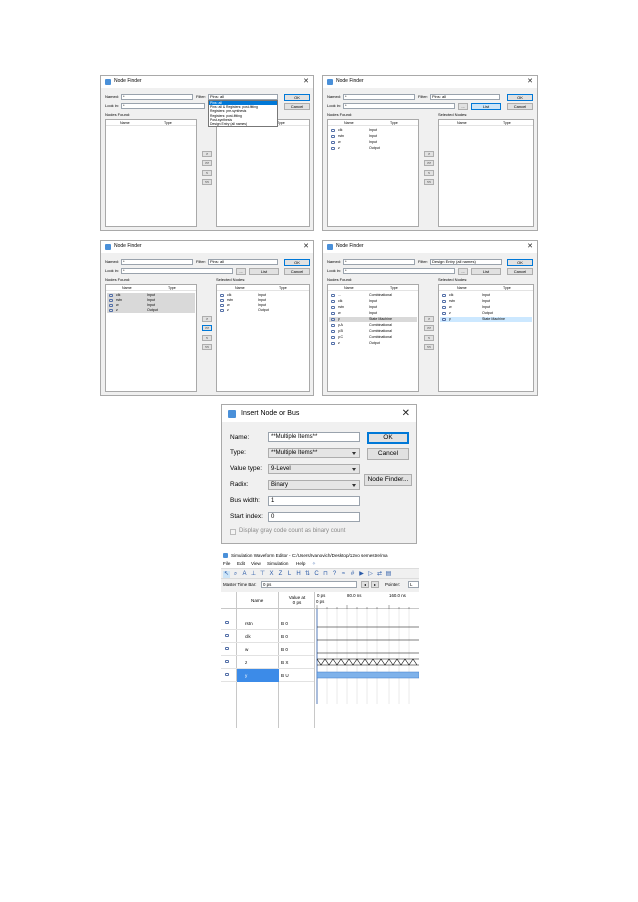 The image size is (638, 902). What do you see at coordinates (253, 574) in the screenshot?
I see `forcing-low-icon: ⊥` at bounding box center [253, 574].